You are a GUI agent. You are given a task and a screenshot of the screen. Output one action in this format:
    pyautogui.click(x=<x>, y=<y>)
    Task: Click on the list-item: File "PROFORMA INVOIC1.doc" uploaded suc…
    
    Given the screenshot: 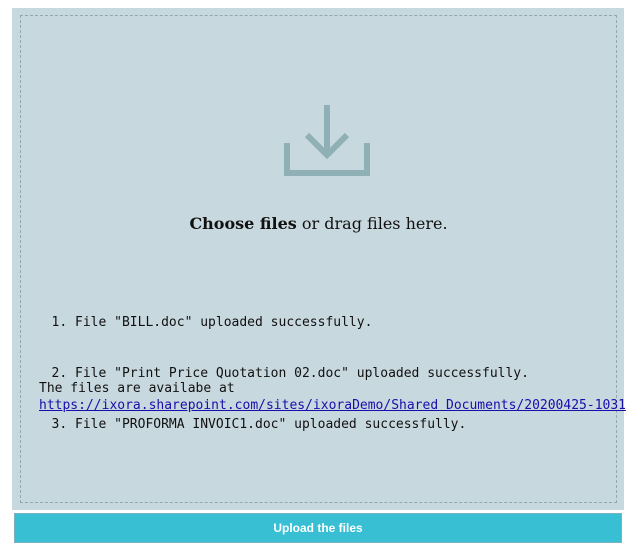 What is the action you would take?
    pyautogui.click(x=302, y=424)
    